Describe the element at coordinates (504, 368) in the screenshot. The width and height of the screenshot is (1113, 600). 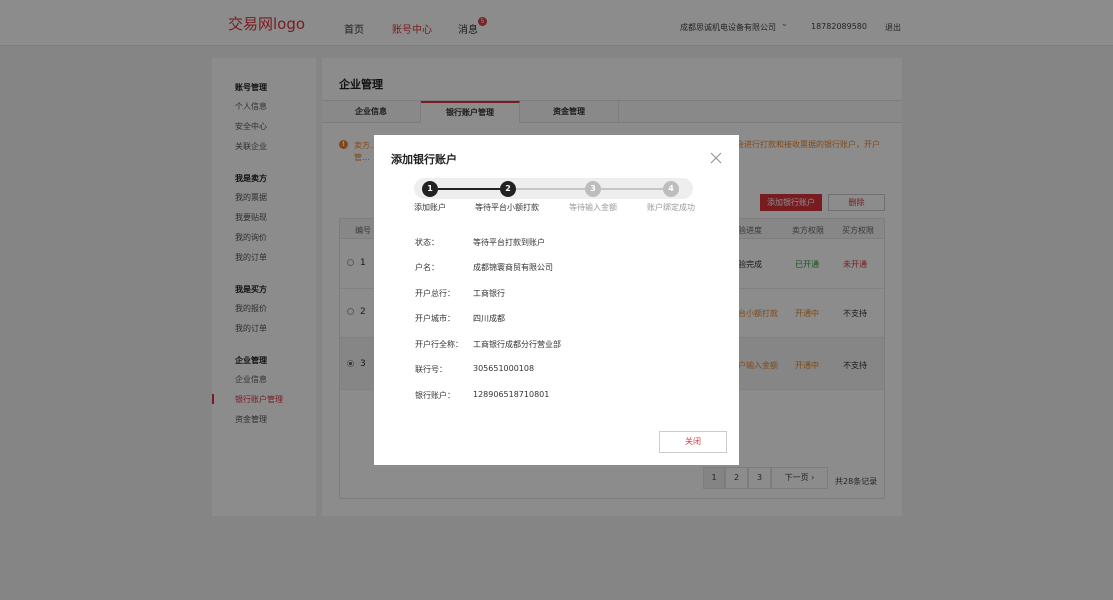
I see `field-value-bank-code: 305651000108` at that location.